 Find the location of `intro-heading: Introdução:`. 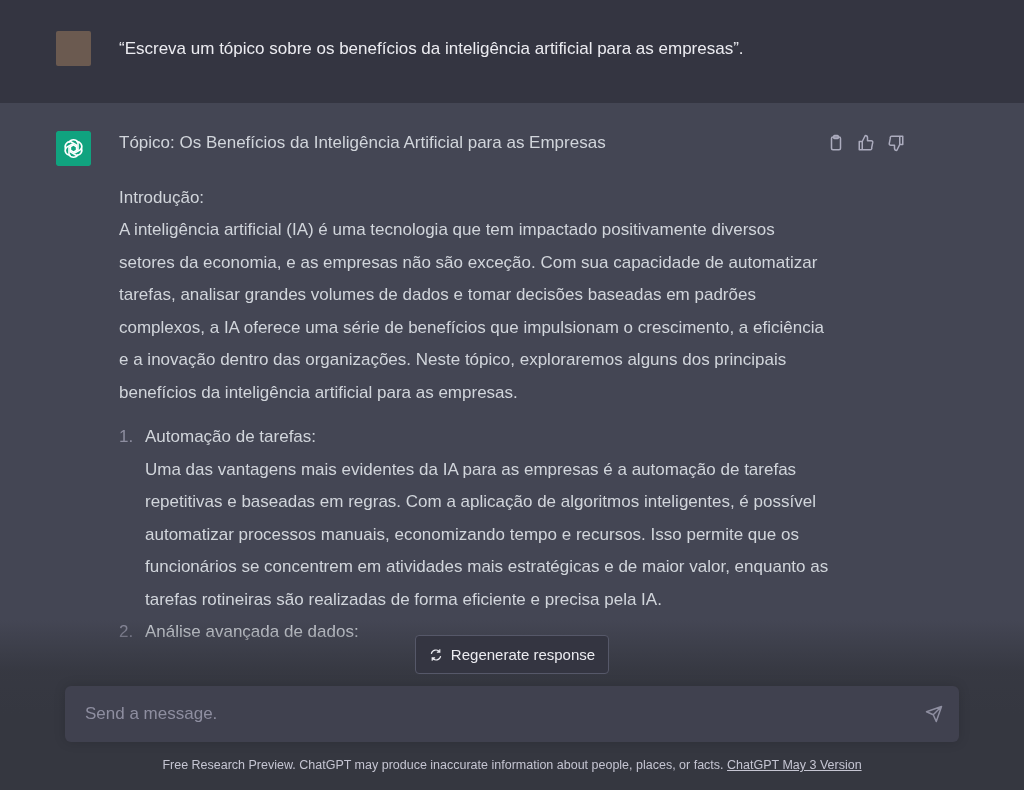

intro-heading: Introdução: is located at coordinates (162, 197).